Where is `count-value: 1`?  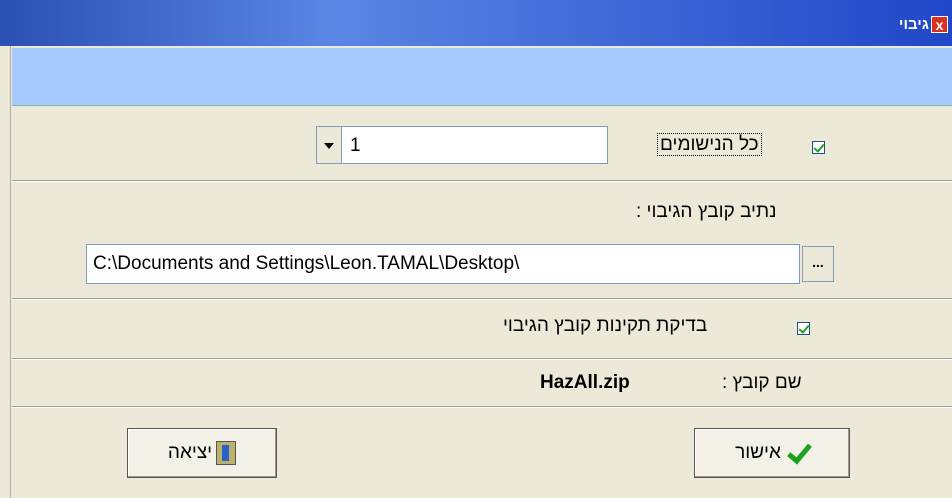
count-value: 1 is located at coordinates (355, 145).